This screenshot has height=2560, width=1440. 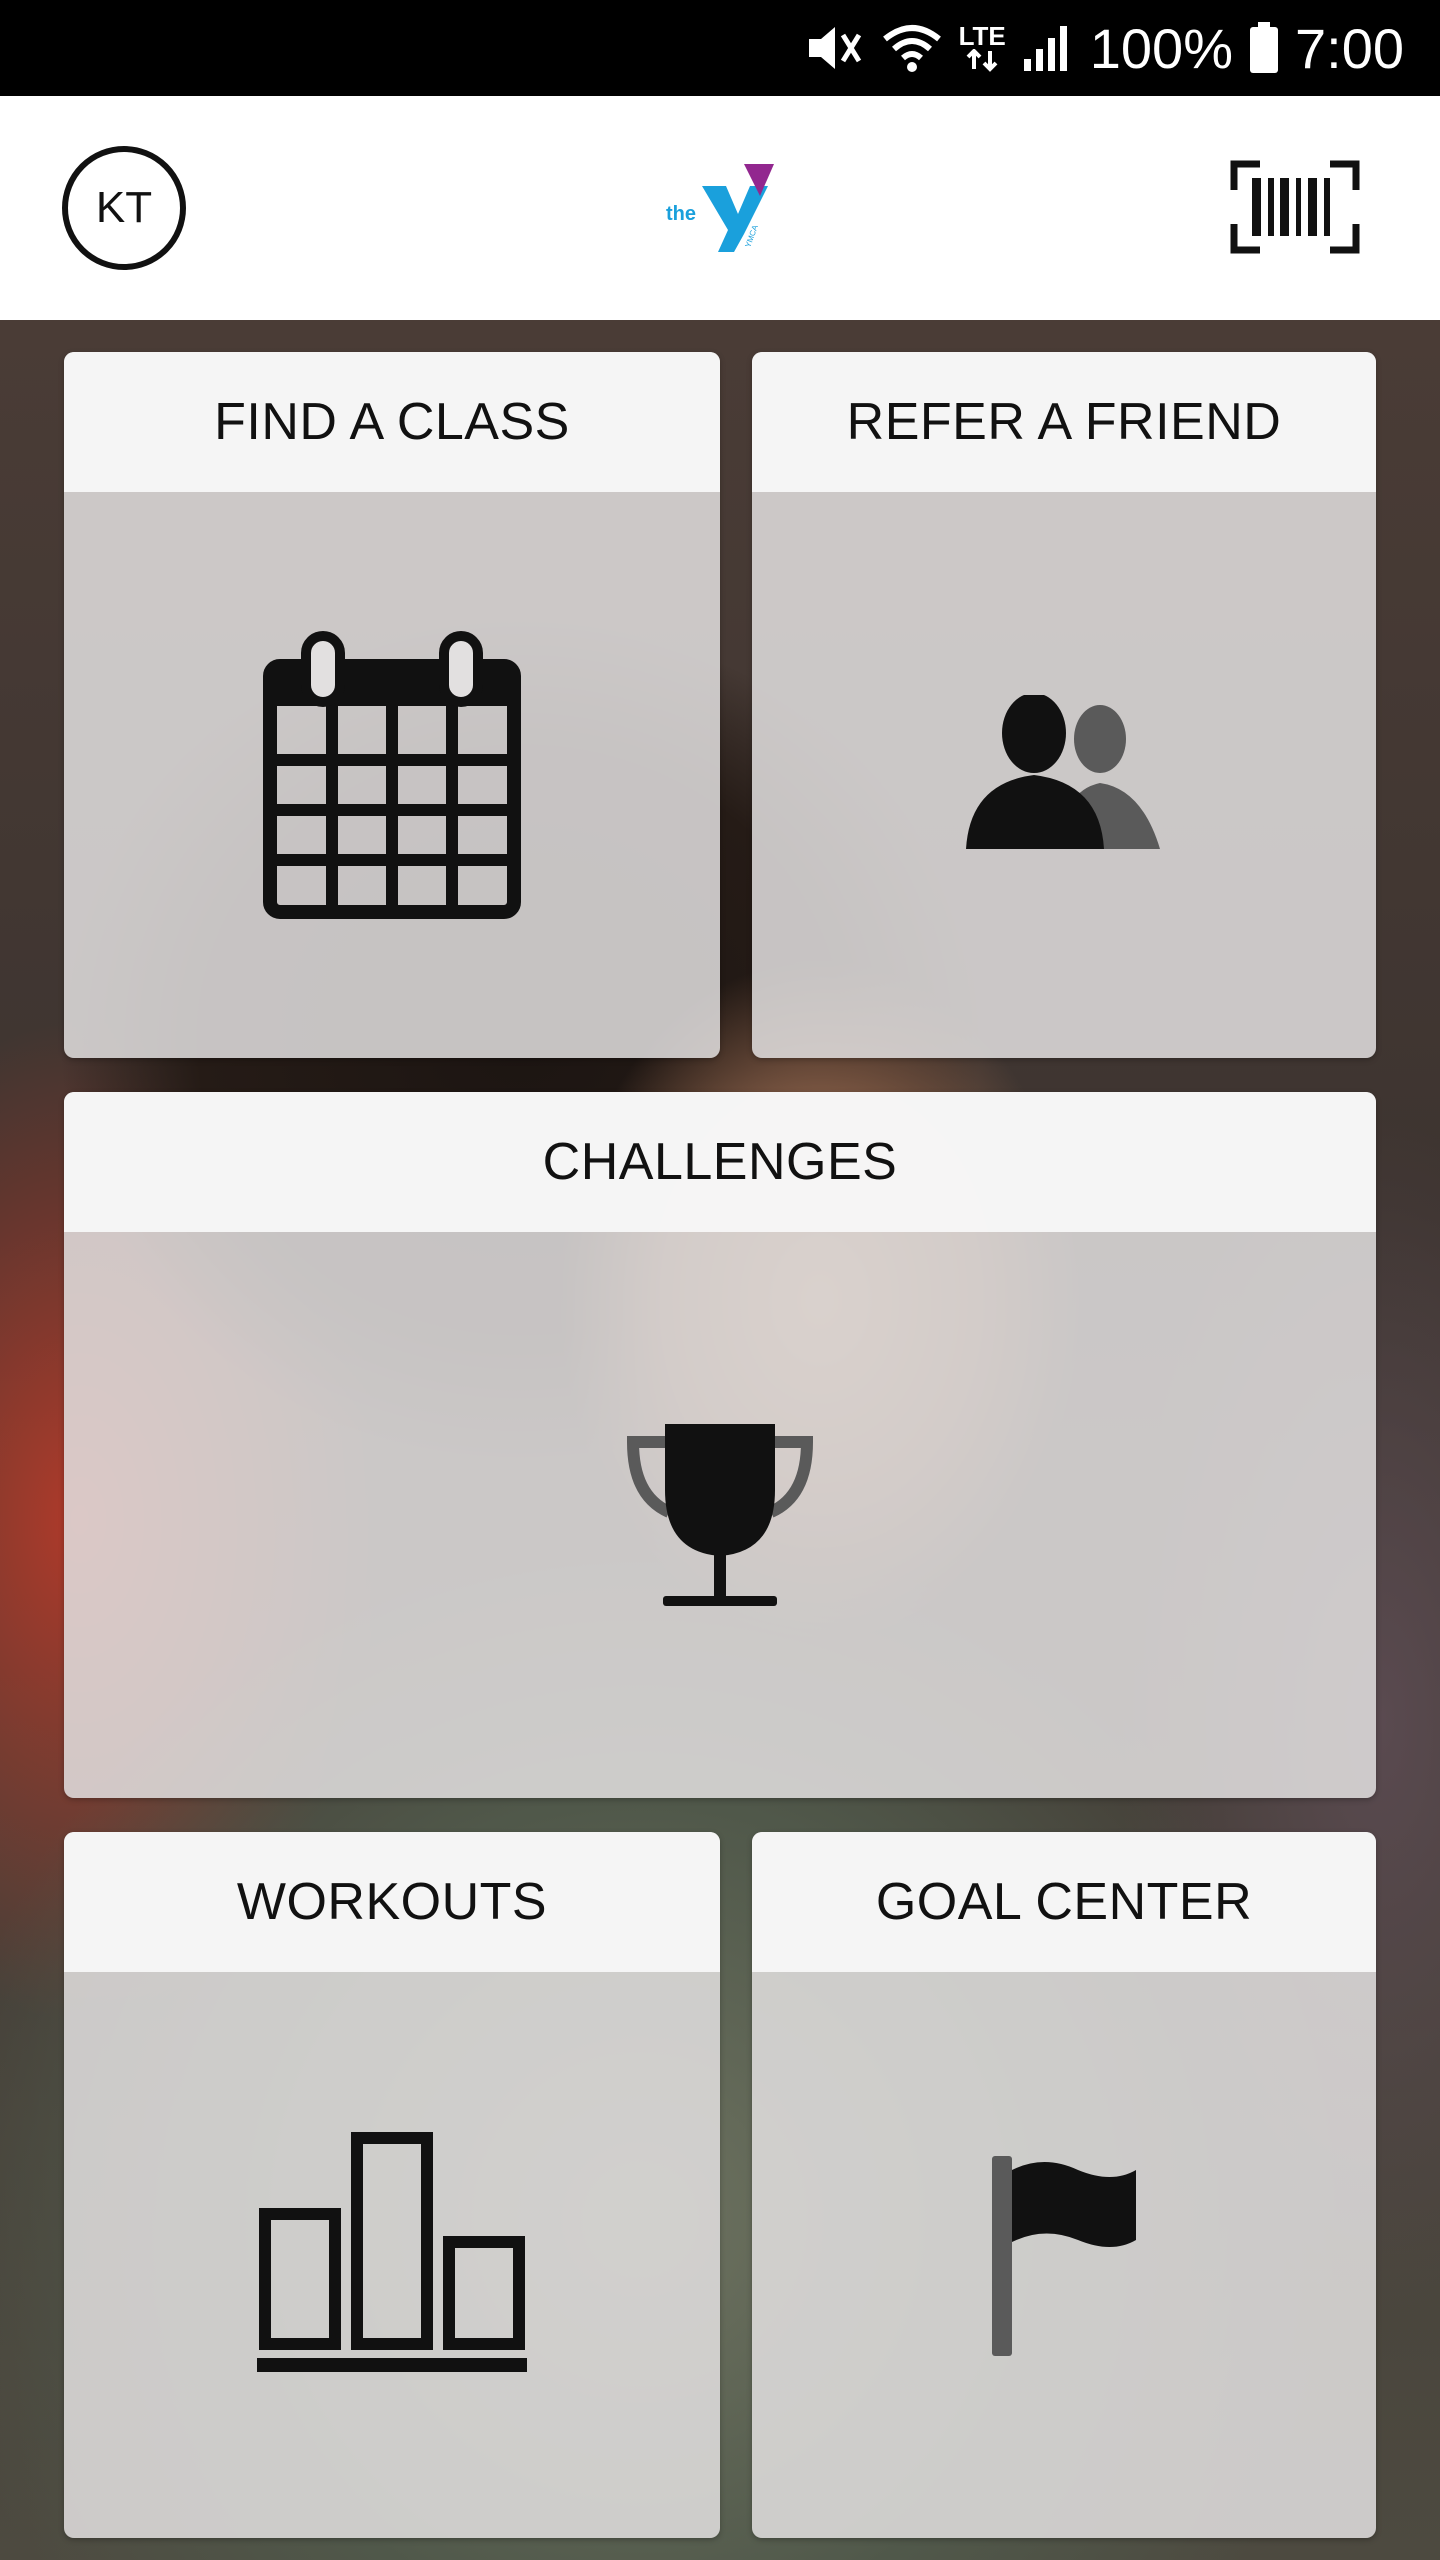 I want to click on avatar-initials: KT, so click(x=124, y=207).